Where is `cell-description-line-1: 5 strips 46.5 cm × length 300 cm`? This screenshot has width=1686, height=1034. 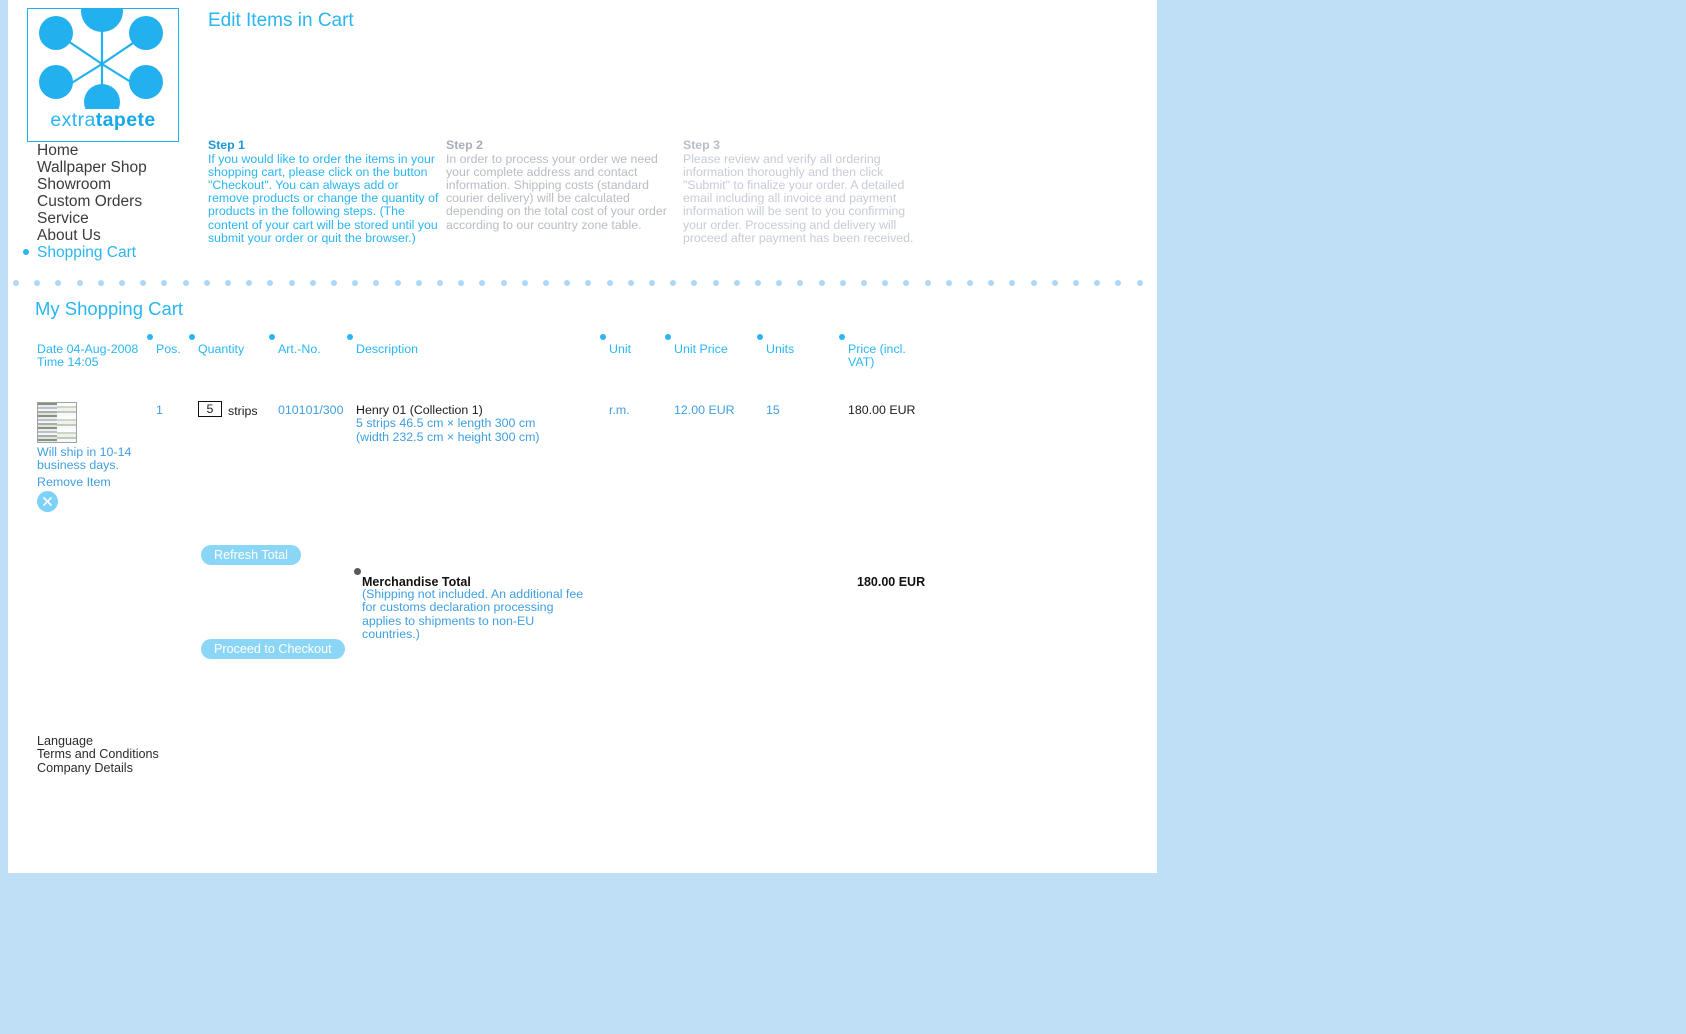
cell-description-line-1: 5 strips 46.5 cm × length 300 cm is located at coordinates (446, 423).